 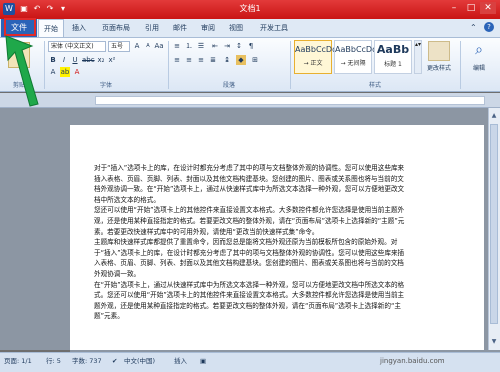 What do you see at coordinates (356, 57) in the screenshot?
I see `style-no-spacing: AaBbCcDd → 无间隔` at bounding box center [356, 57].